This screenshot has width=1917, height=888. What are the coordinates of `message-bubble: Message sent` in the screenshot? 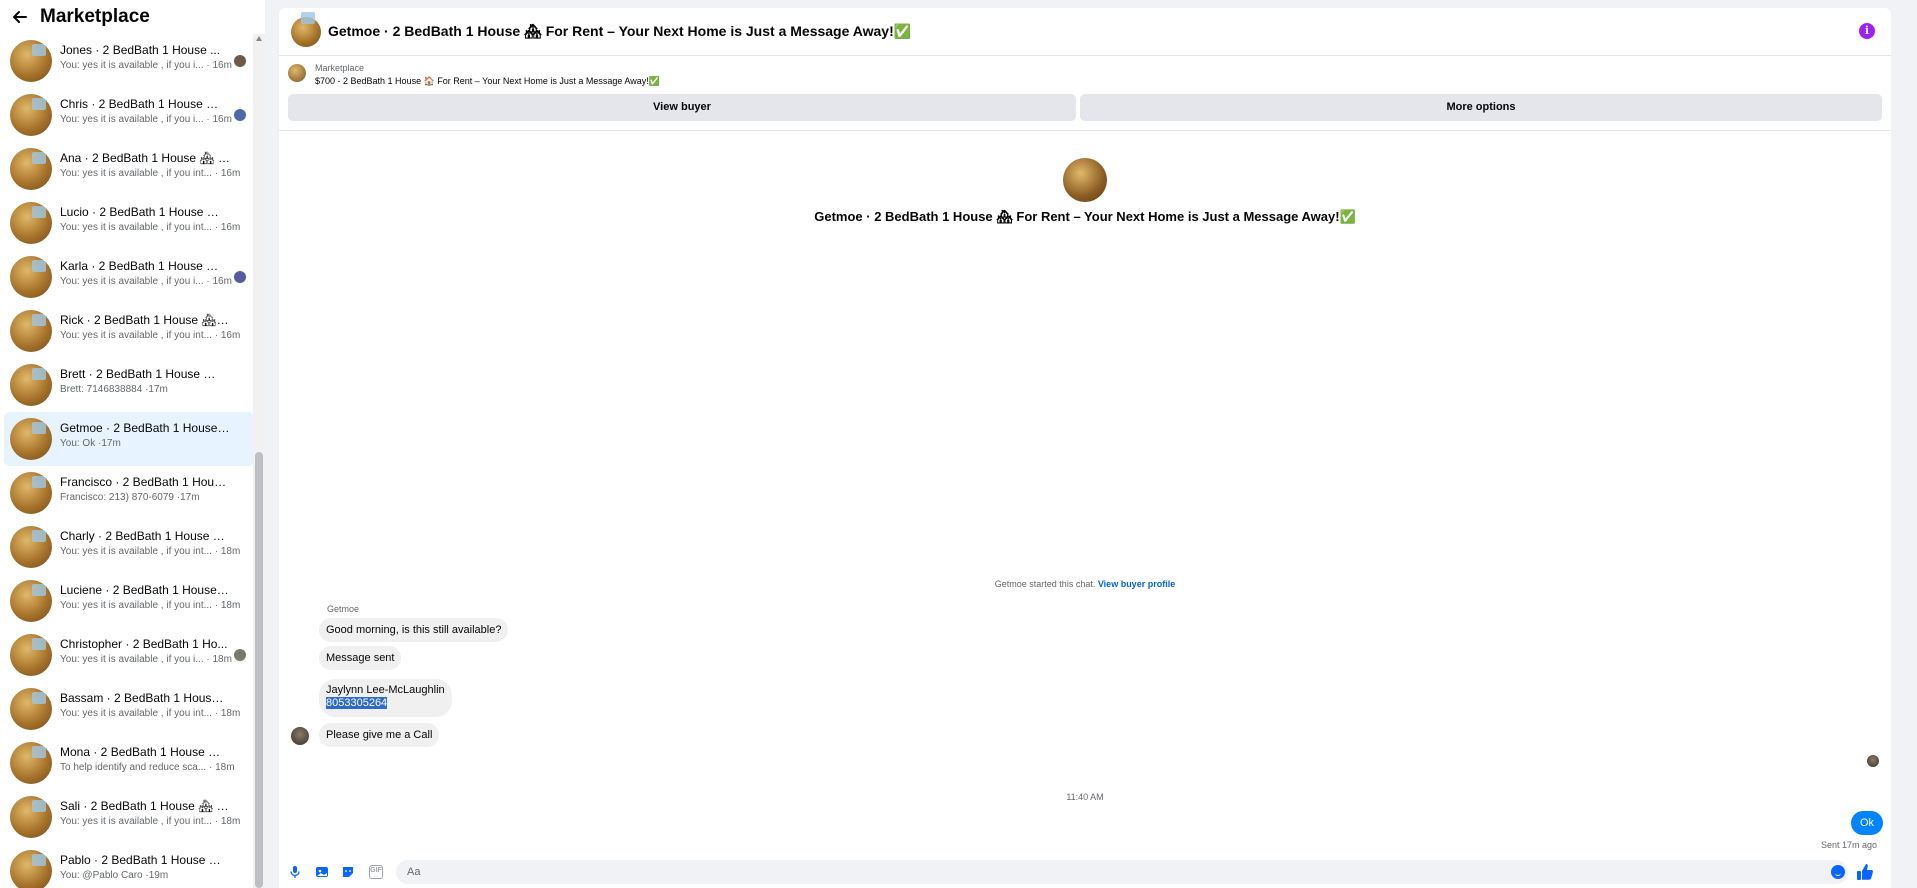 It's located at (360, 658).